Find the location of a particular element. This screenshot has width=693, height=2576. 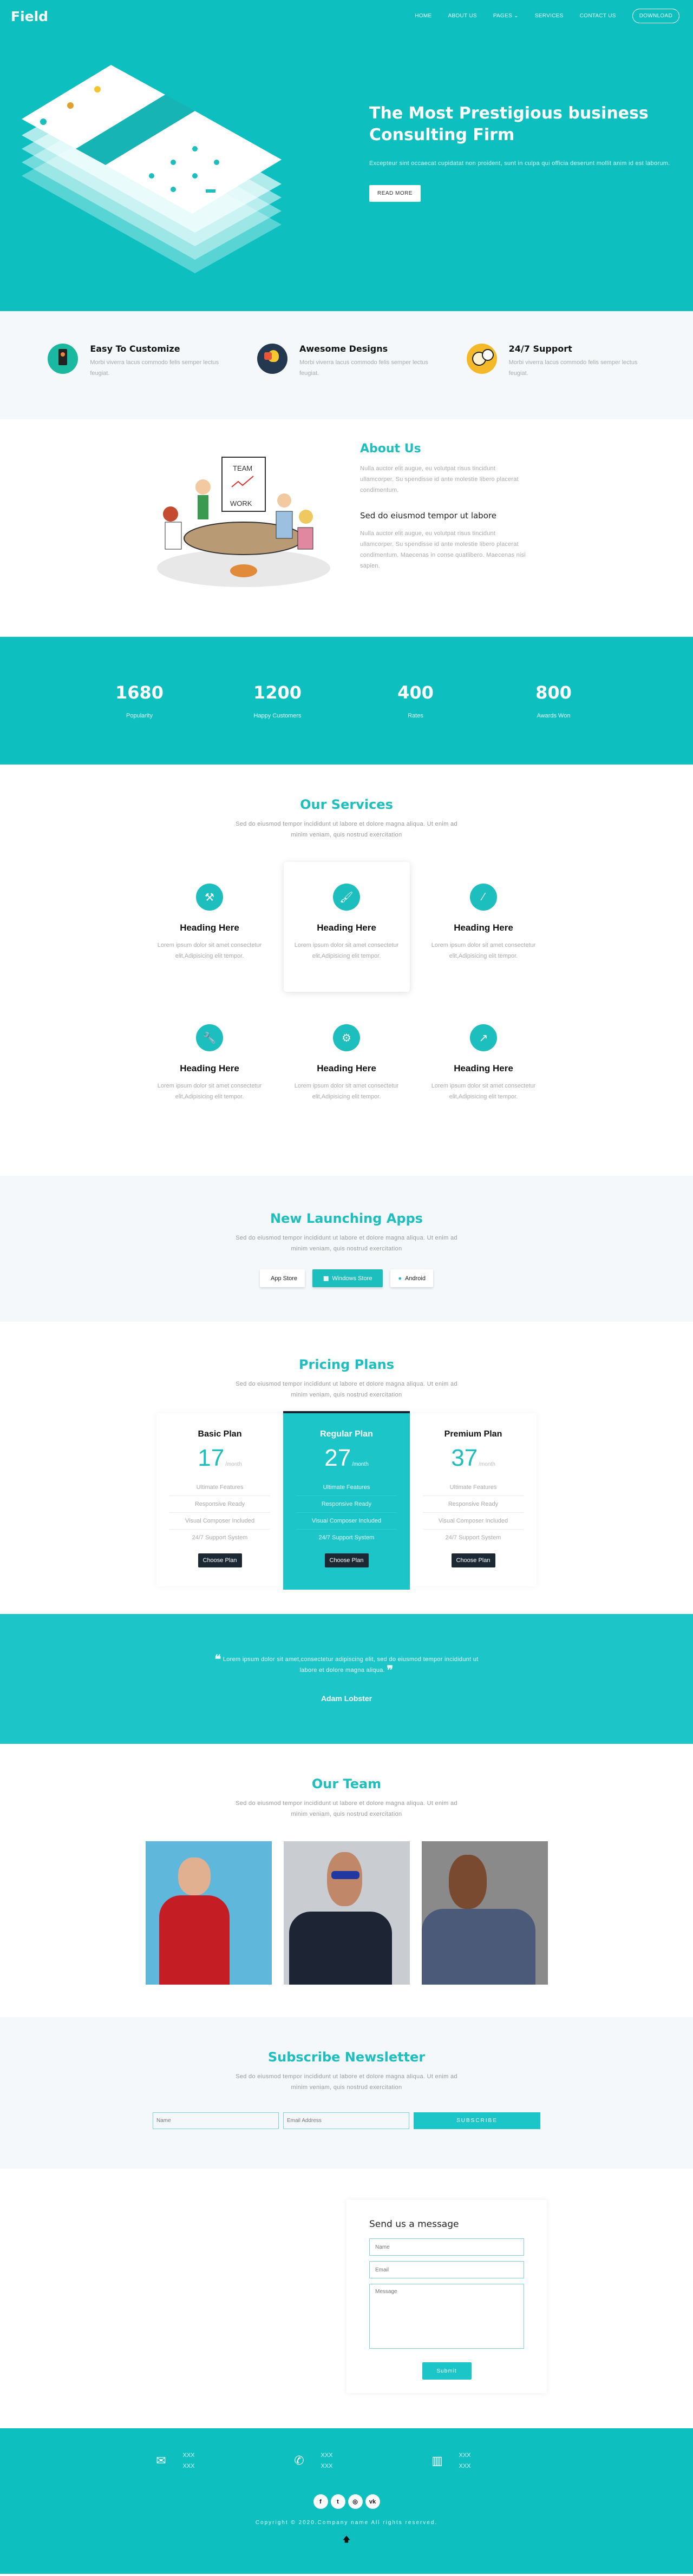

about-subtitle: Sed do eiusmod tempor ut labore is located at coordinates (428, 516).